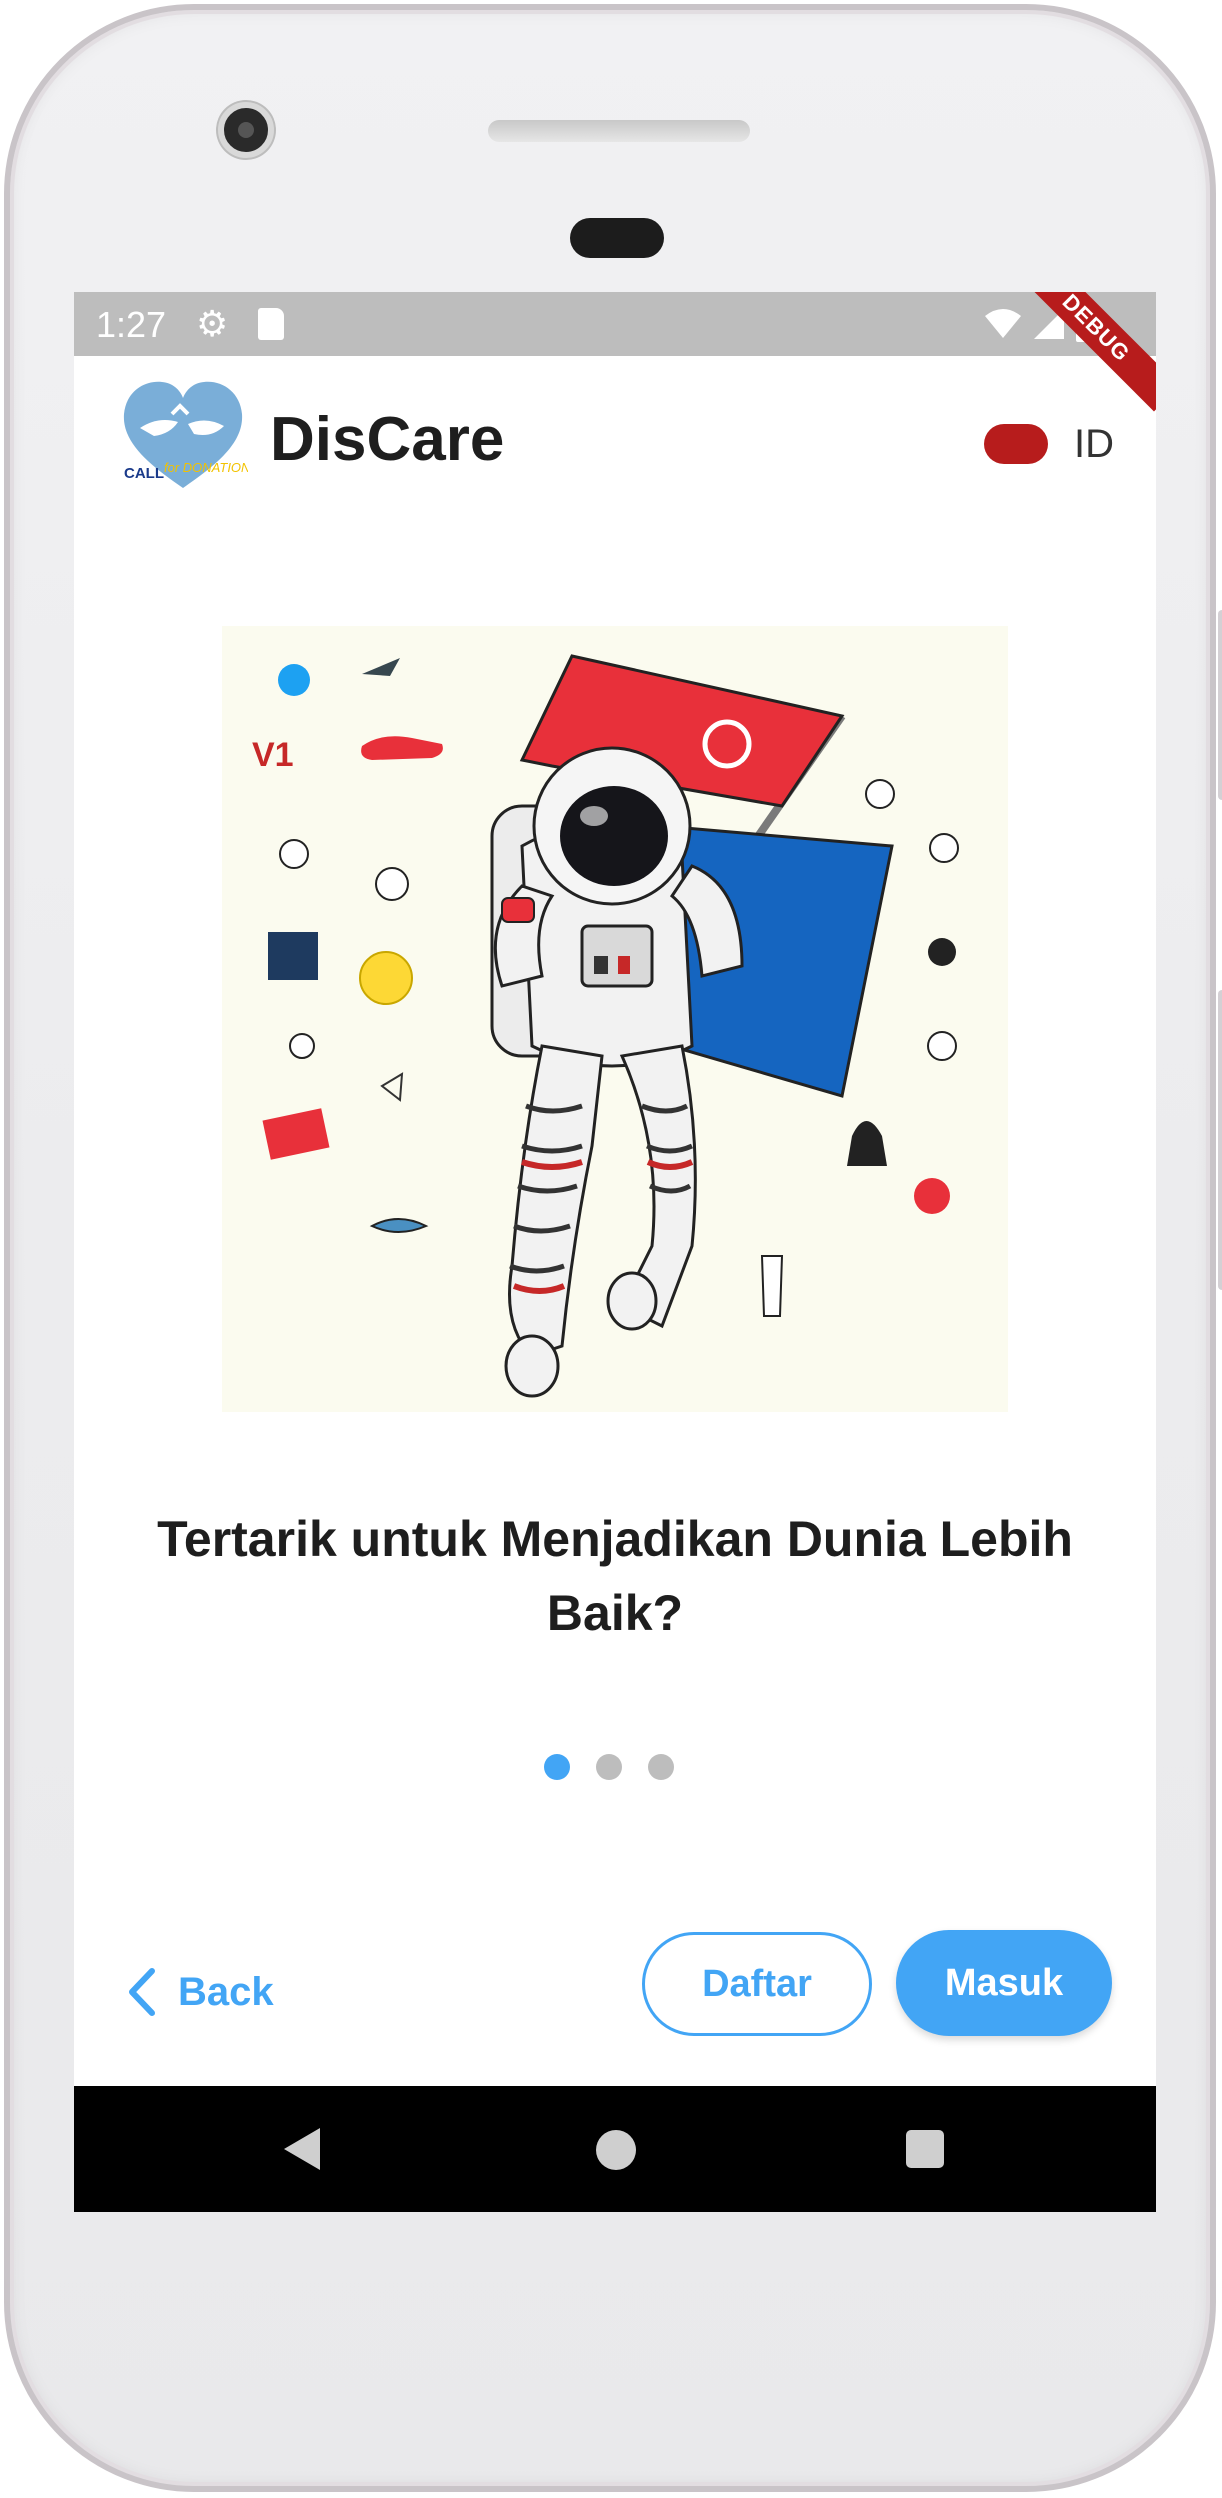  What do you see at coordinates (532, 1366) in the screenshot?
I see `astronaut-boot-left` at bounding box center [532, 1366].